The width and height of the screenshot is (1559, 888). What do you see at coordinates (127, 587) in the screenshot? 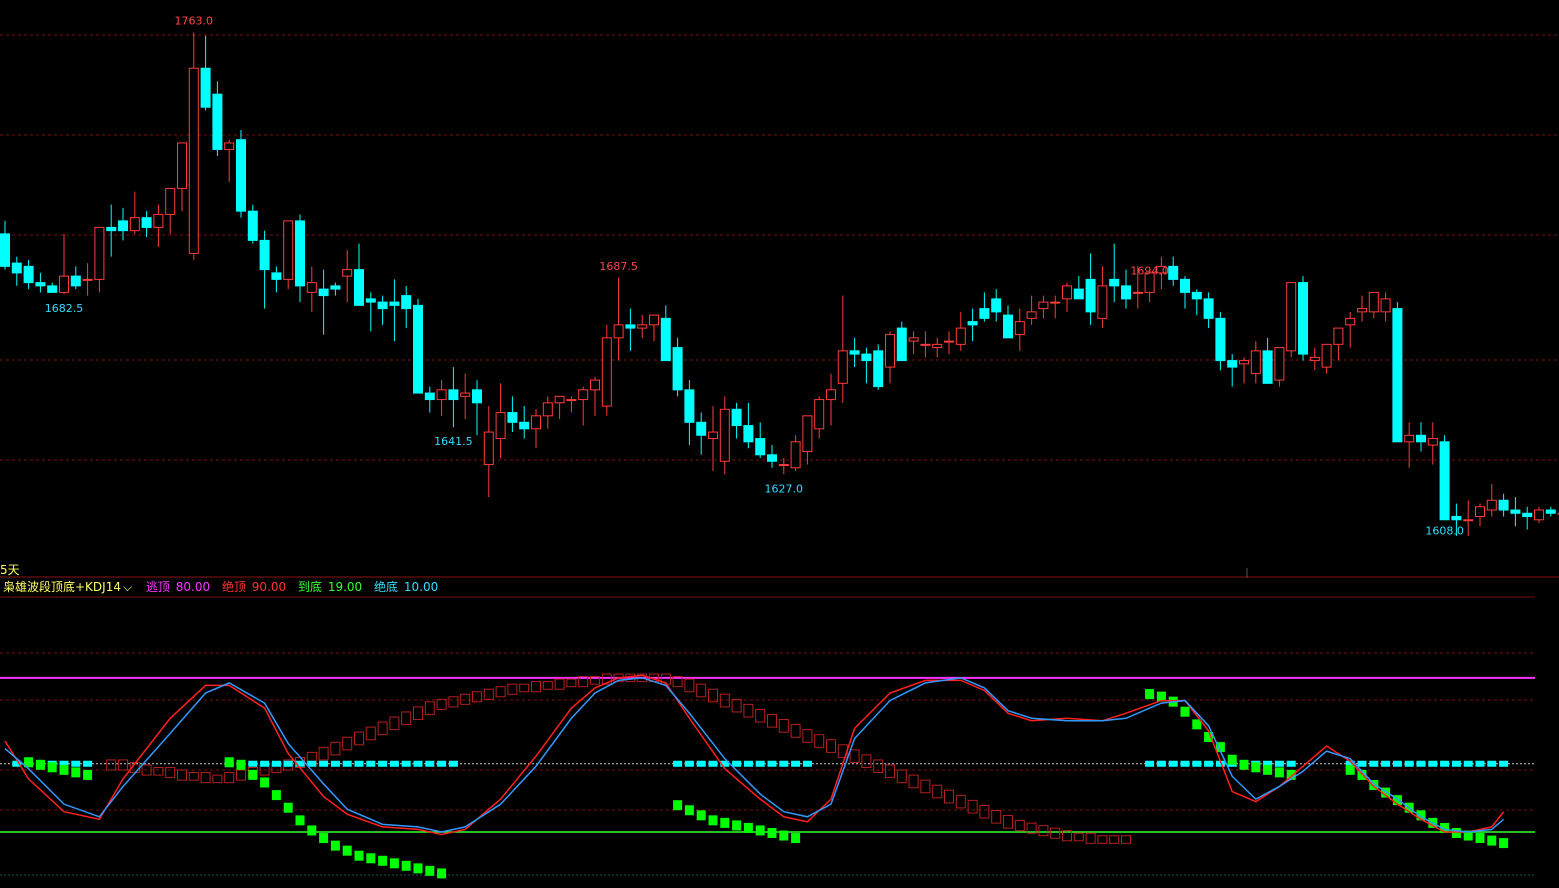
I see `chevron-down-icon: ⌵` at bounding box center [127, 587].